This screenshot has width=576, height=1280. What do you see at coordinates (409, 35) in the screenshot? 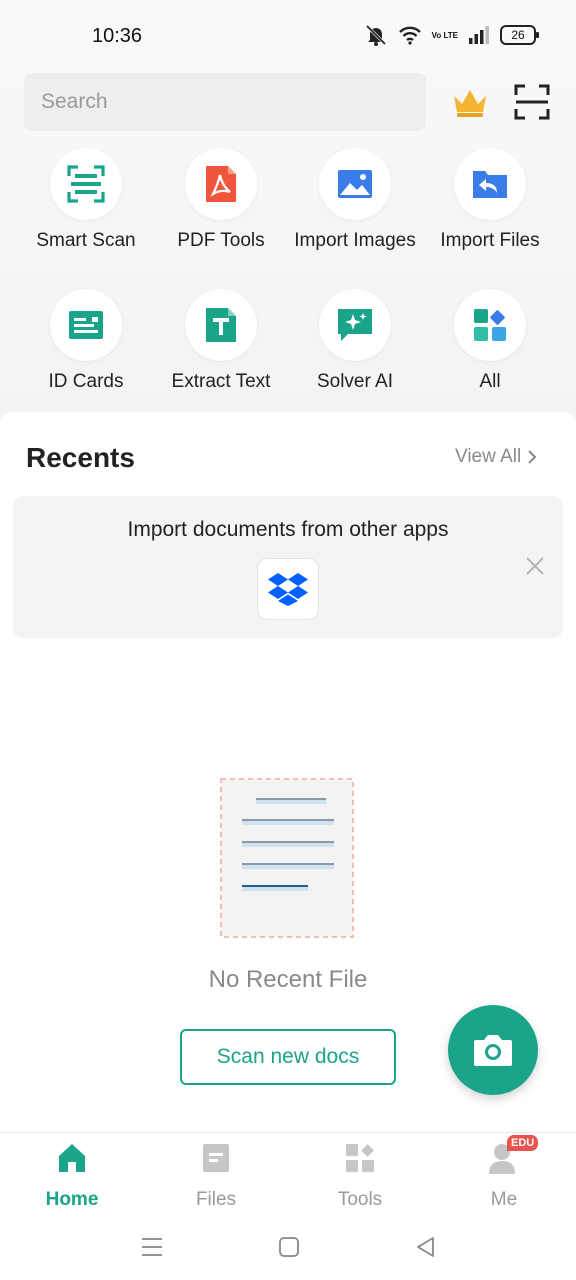
I see `wifi-icon` at bounding box center [409, 35].